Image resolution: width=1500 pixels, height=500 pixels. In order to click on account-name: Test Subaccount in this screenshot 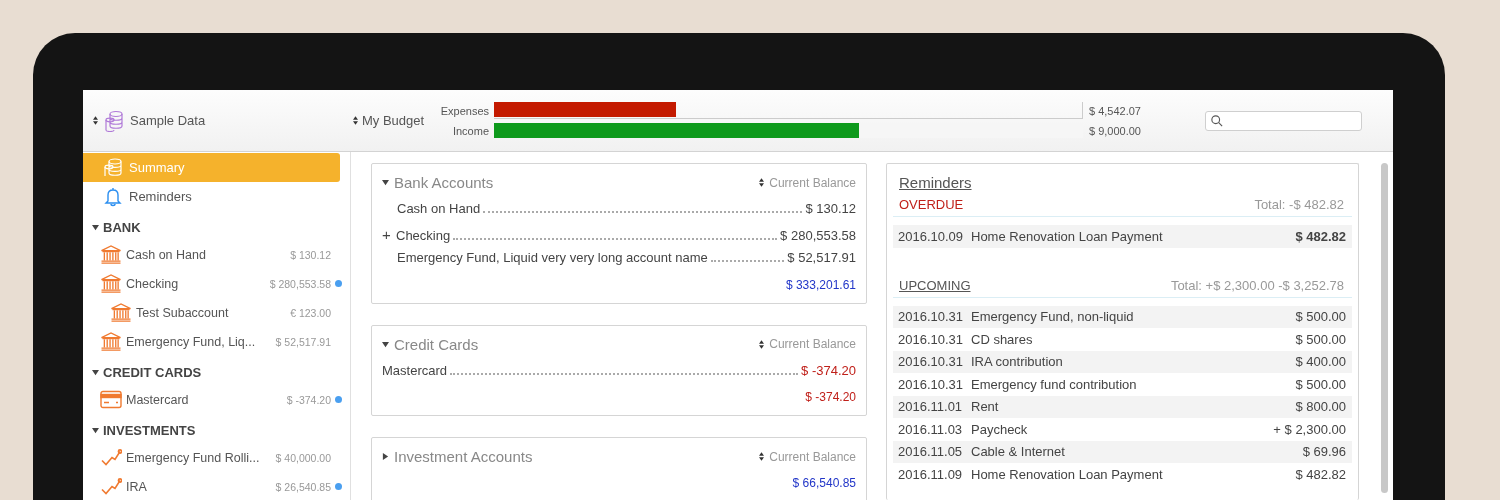, I will do `click(211, 312)`.